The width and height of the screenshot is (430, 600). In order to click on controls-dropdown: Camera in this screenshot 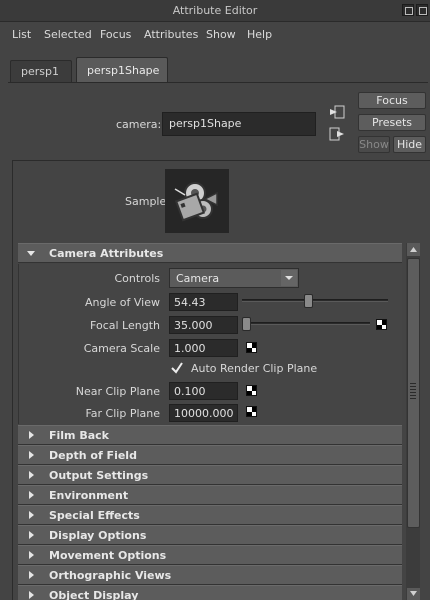, I will do `click(234, 278)`.